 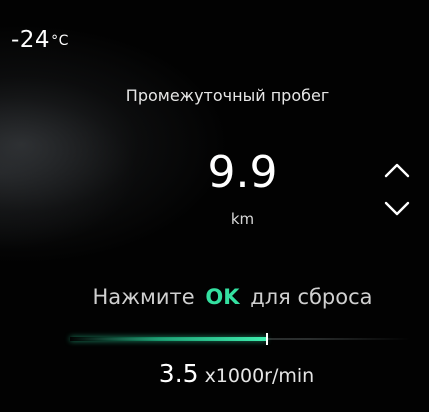 I want to click on menu-title: Промежуточный пробег, so click(x=227, y=95).